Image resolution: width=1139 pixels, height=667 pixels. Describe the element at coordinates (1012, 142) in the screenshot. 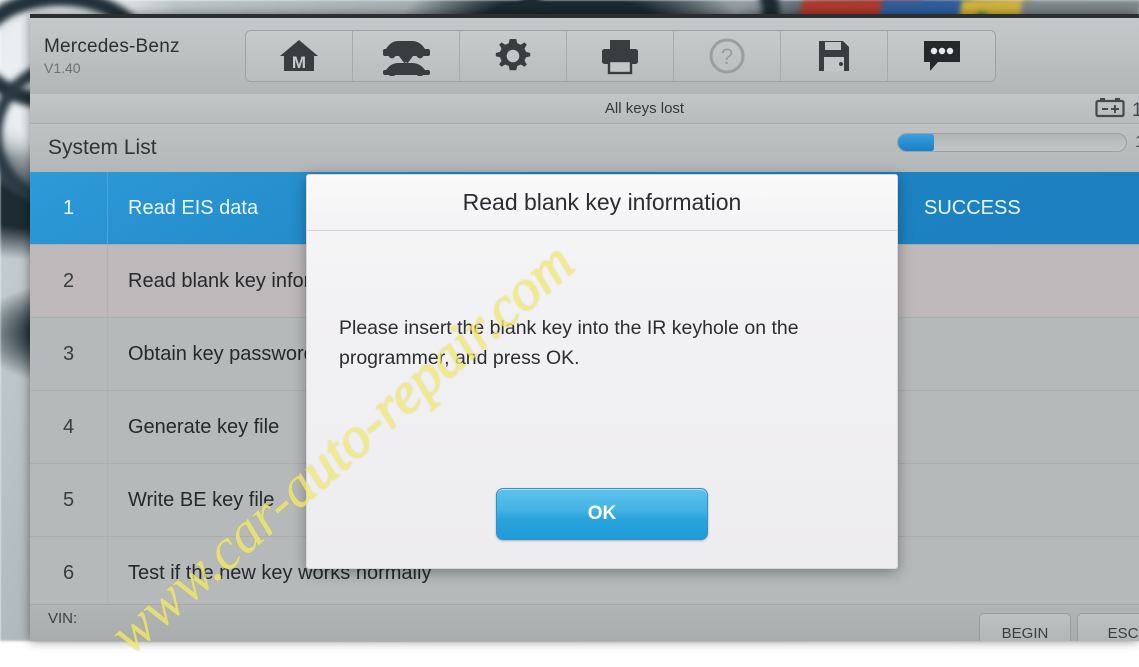

I see `progress-track` at that location.